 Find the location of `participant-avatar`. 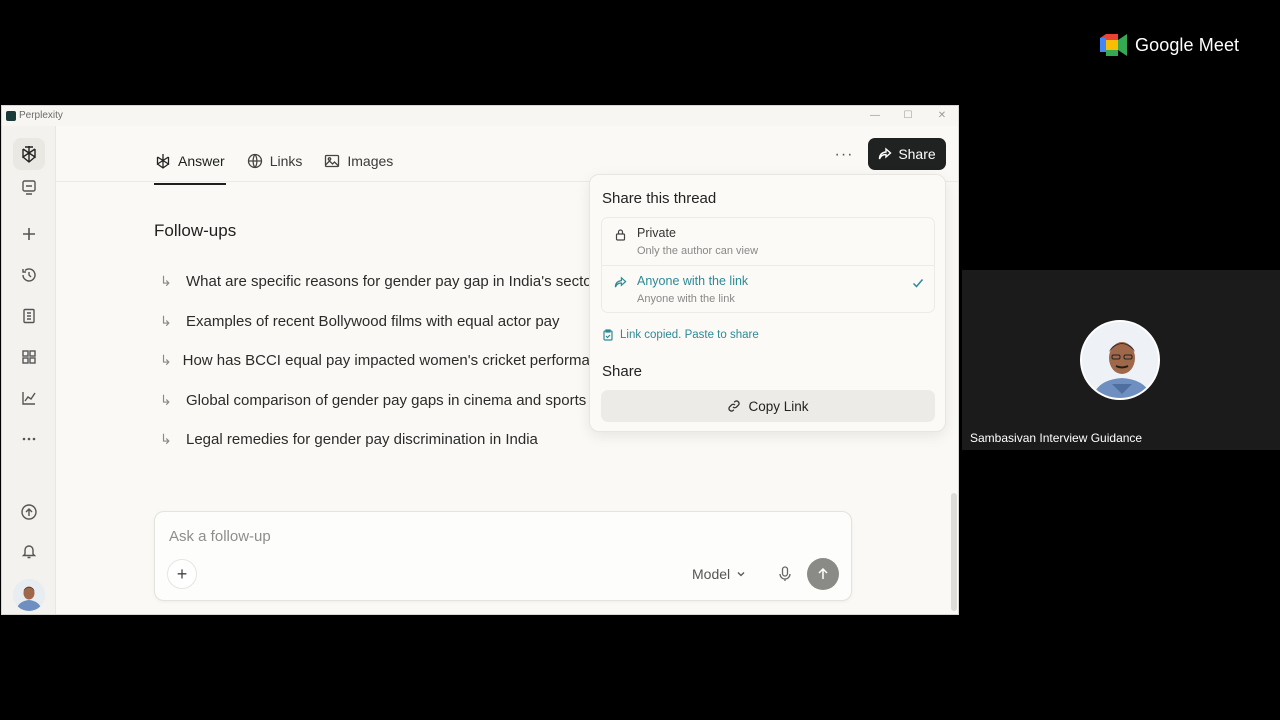

participant-avatar is located at coordinates (1120, 360).